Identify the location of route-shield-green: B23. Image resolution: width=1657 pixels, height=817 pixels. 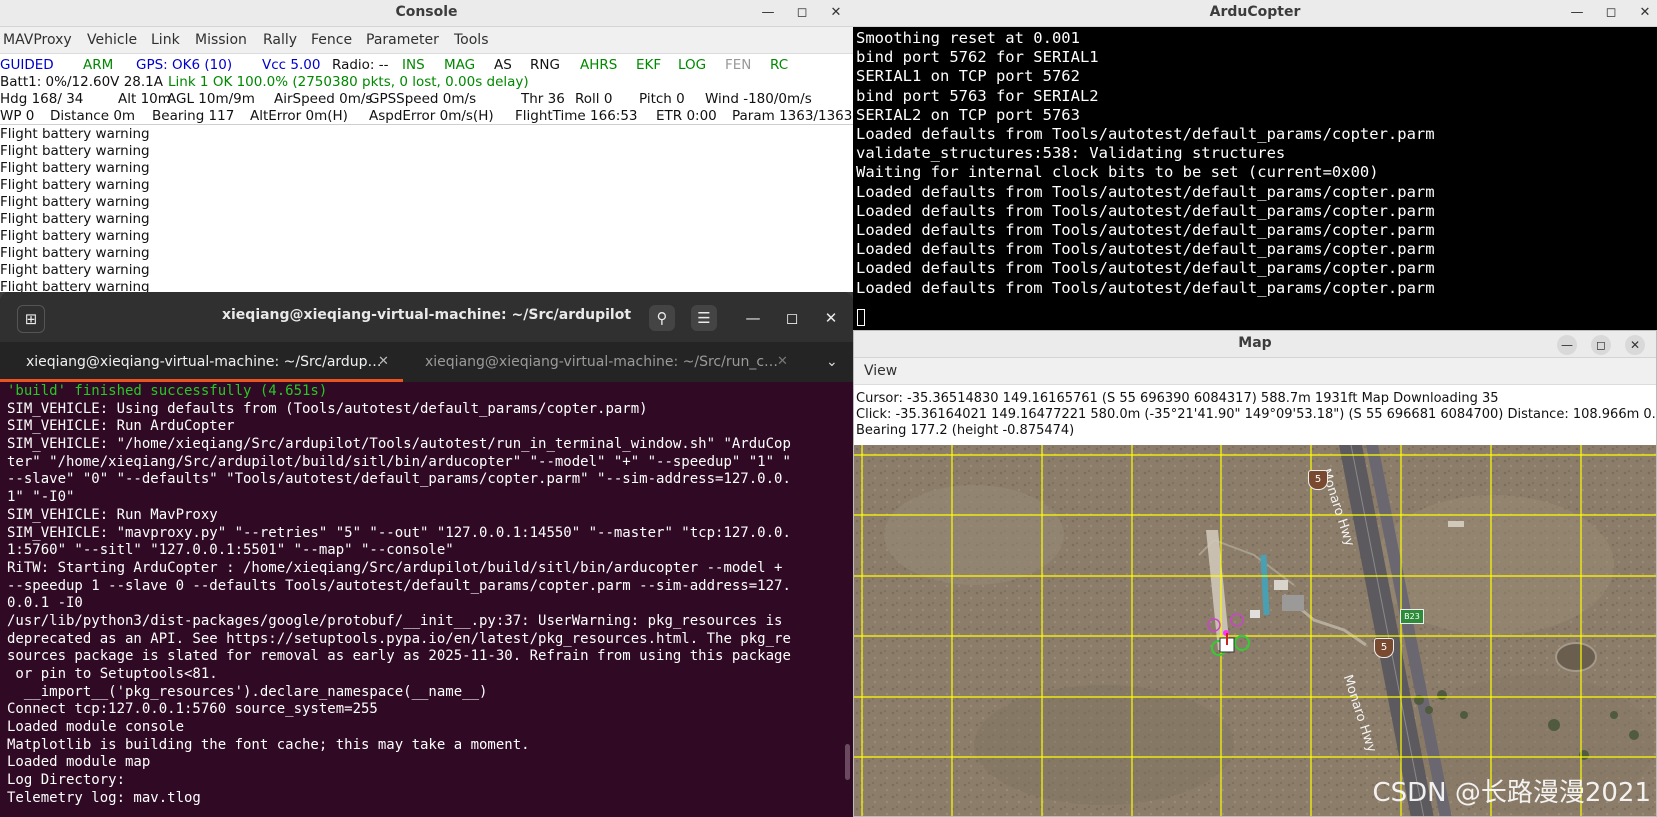
(1412, 616).